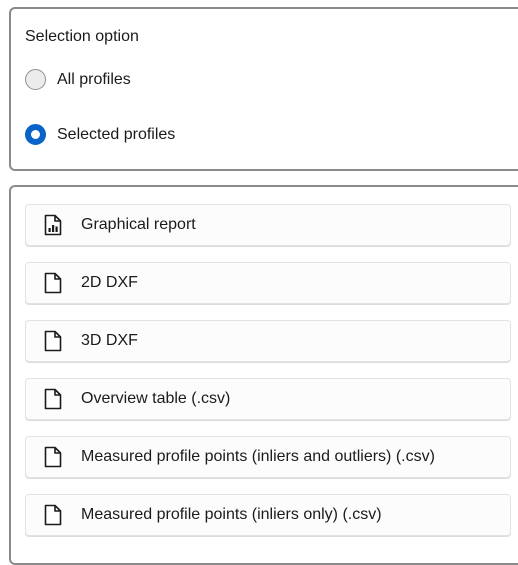  Describe the element at coordinates (268, 399) in the screenshot. I see `export-item-overview-table-csv: Overview table (.csv)` at that location.